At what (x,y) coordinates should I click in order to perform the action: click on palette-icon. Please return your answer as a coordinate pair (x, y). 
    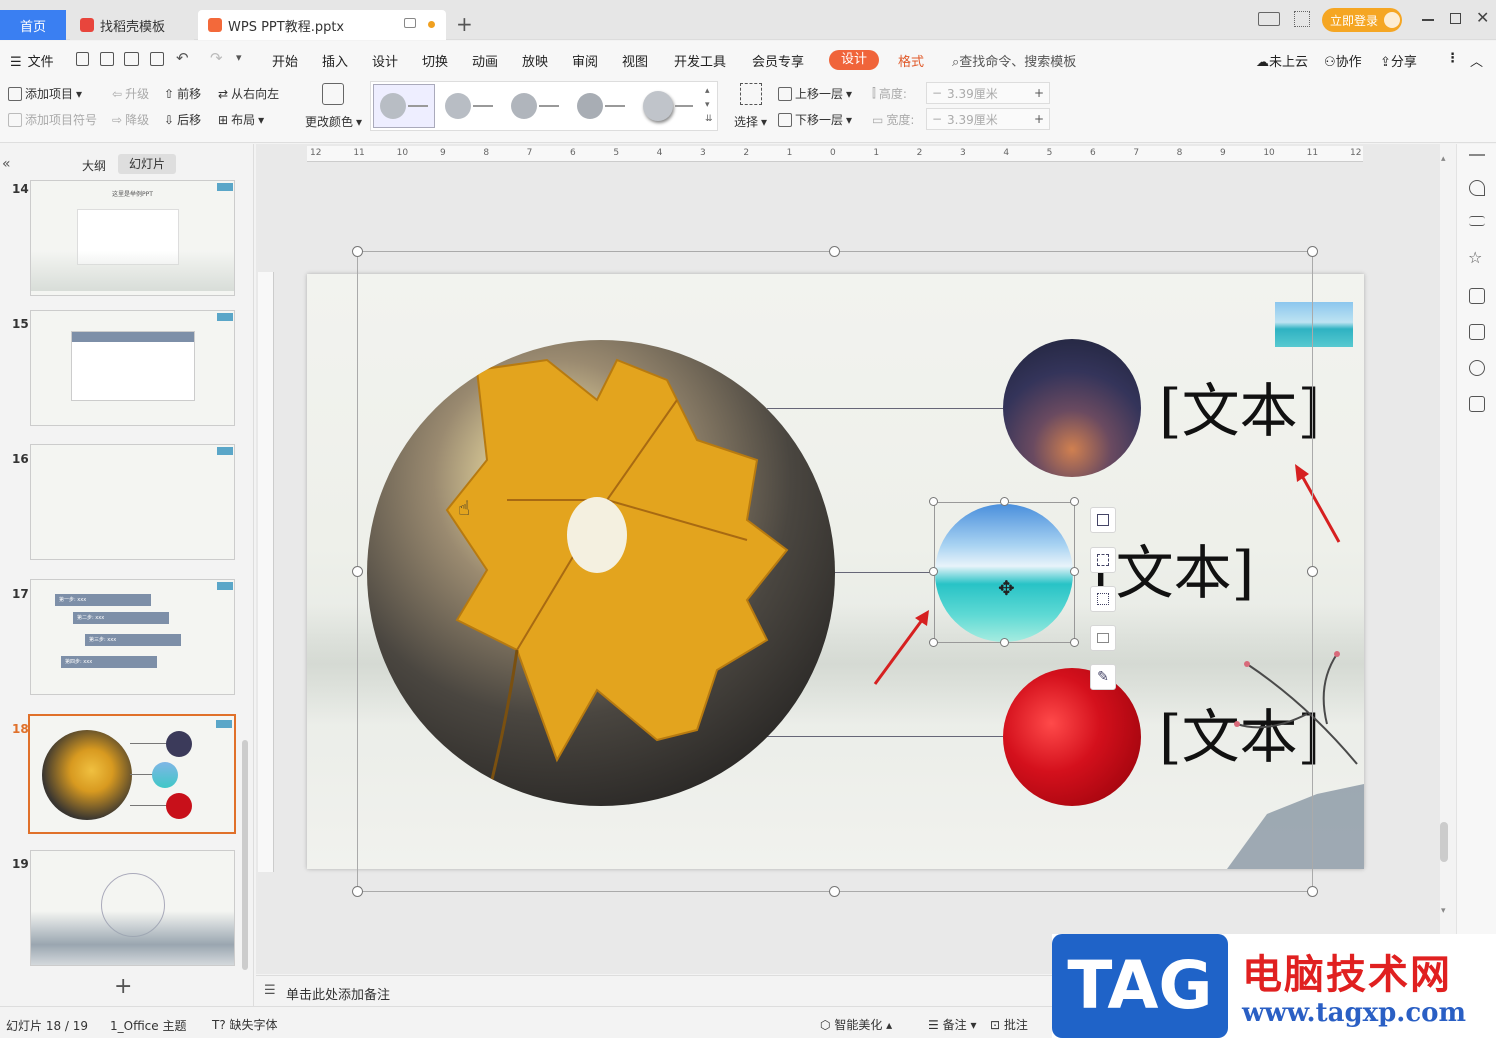
    Looking at the image, I should click on (333, 94).